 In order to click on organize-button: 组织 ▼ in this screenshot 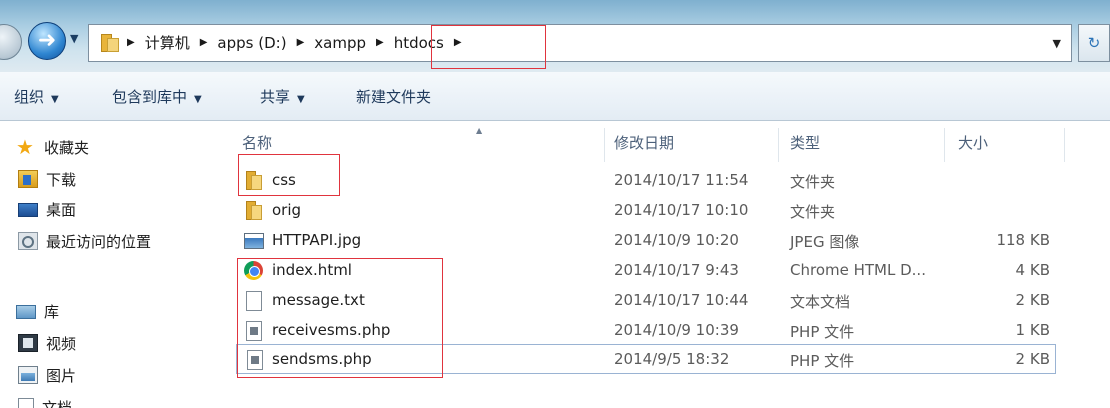, I will do `click(36, 96)`.